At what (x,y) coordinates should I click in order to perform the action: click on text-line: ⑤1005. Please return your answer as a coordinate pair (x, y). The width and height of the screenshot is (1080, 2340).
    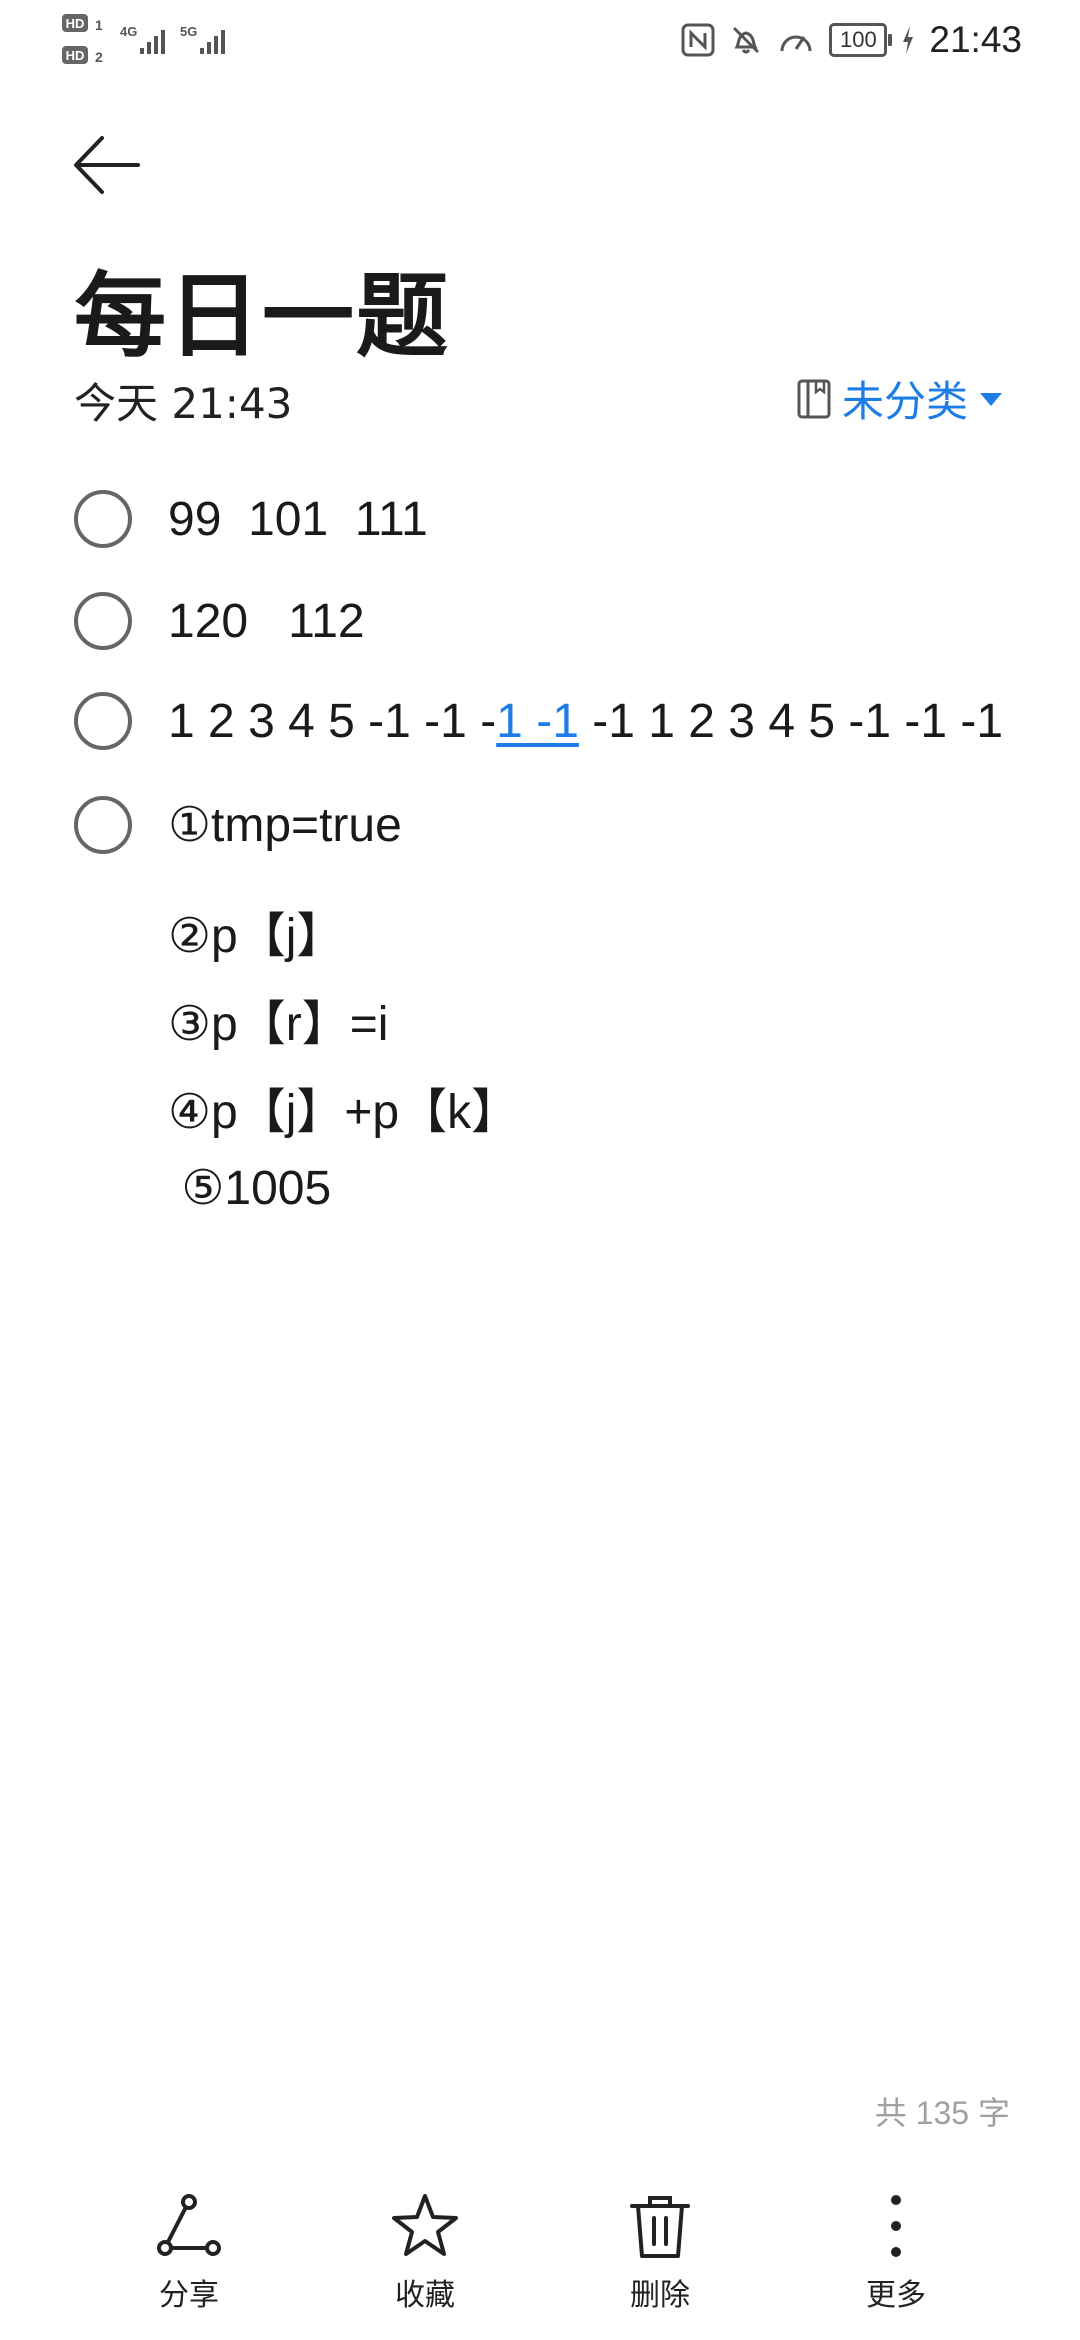
    Looking at the image, I should click on (249, 1188).